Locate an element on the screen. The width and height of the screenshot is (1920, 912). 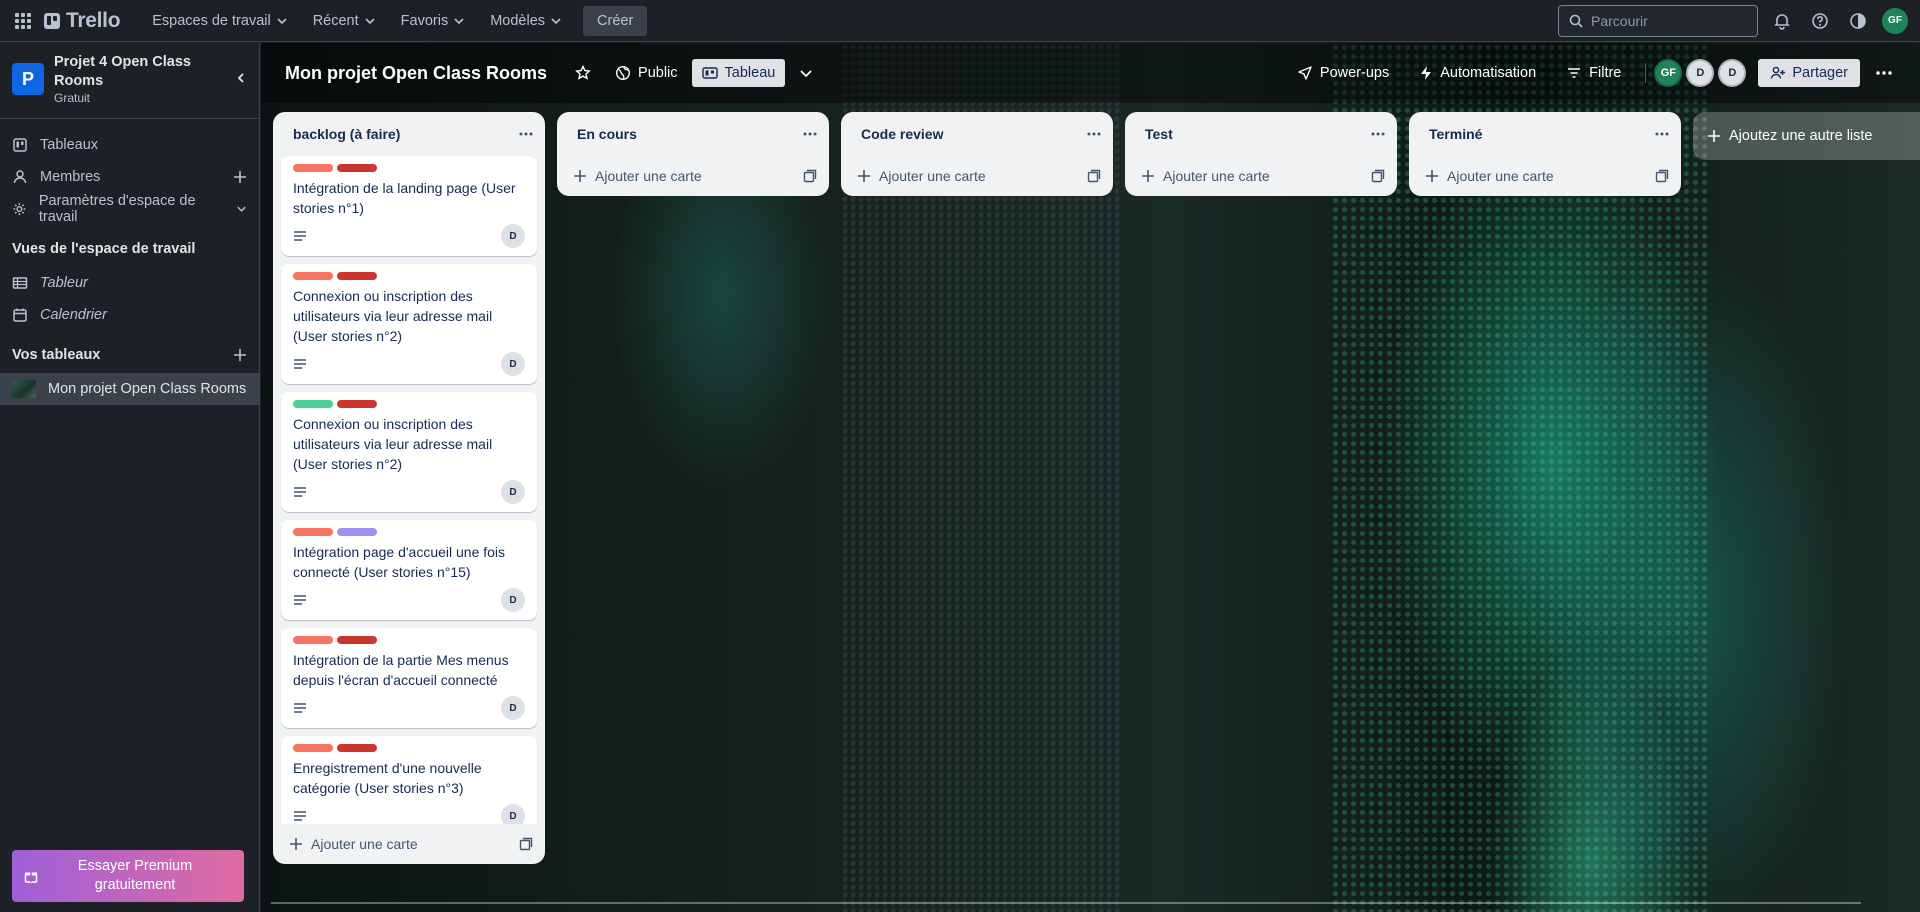
notifications-icon is located at coordinates (1782, 21).